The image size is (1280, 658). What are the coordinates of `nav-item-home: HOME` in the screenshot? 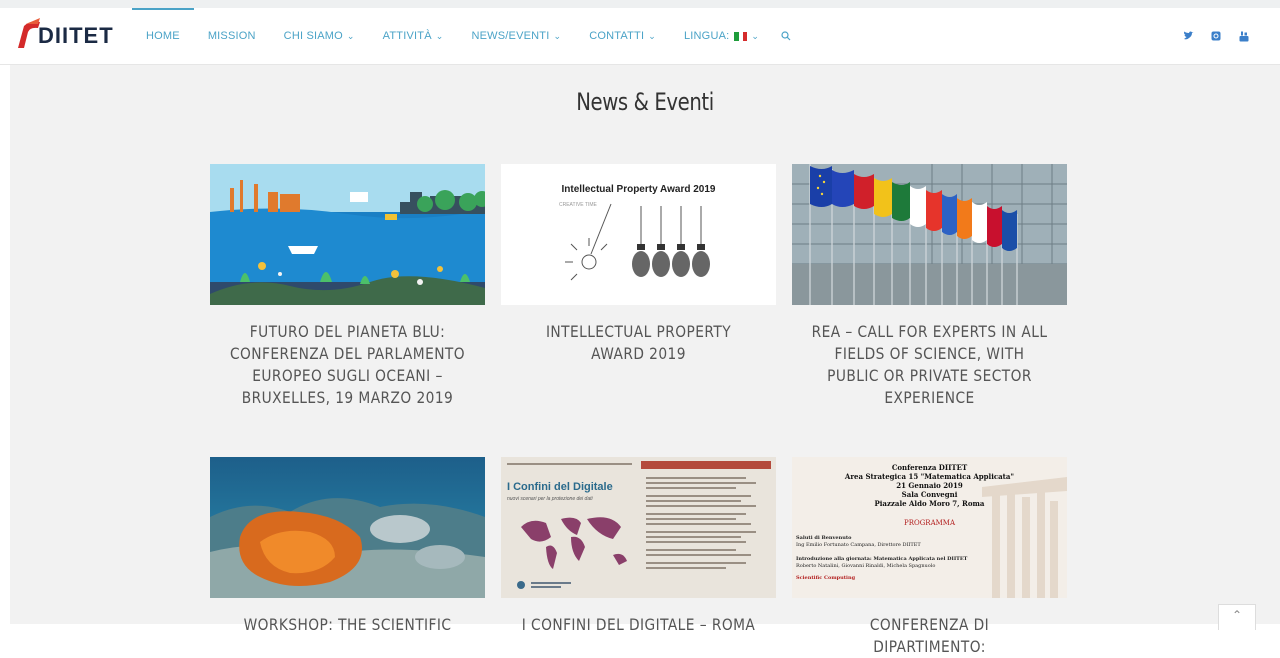 It's located at (163, 36).